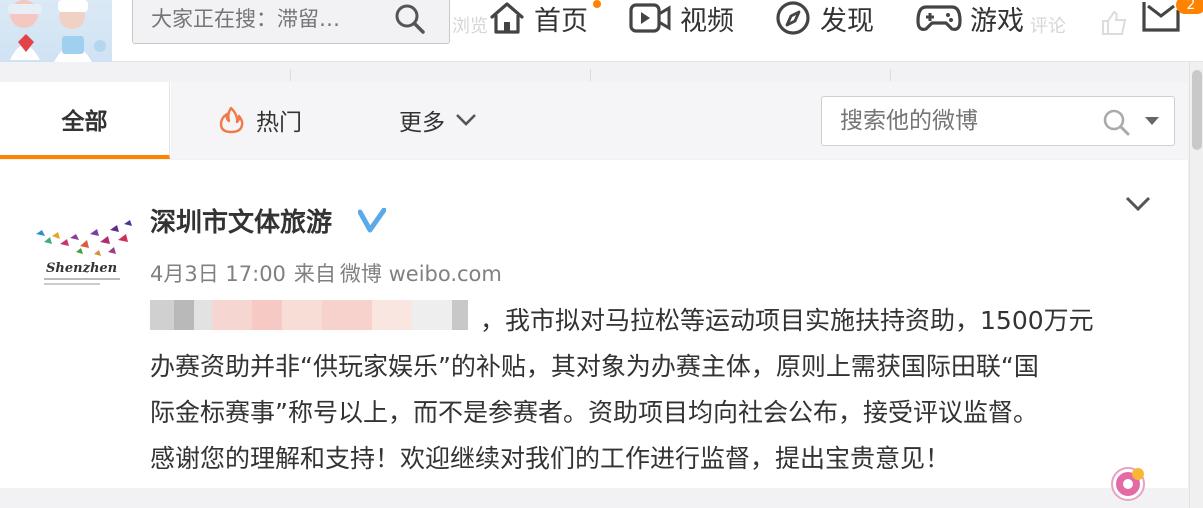 The width and height of the screenshot is (1203, 508). Describe the element at coordinates (597, 4) in the screenshot. I see `nav-home-notification-dot` at that location.